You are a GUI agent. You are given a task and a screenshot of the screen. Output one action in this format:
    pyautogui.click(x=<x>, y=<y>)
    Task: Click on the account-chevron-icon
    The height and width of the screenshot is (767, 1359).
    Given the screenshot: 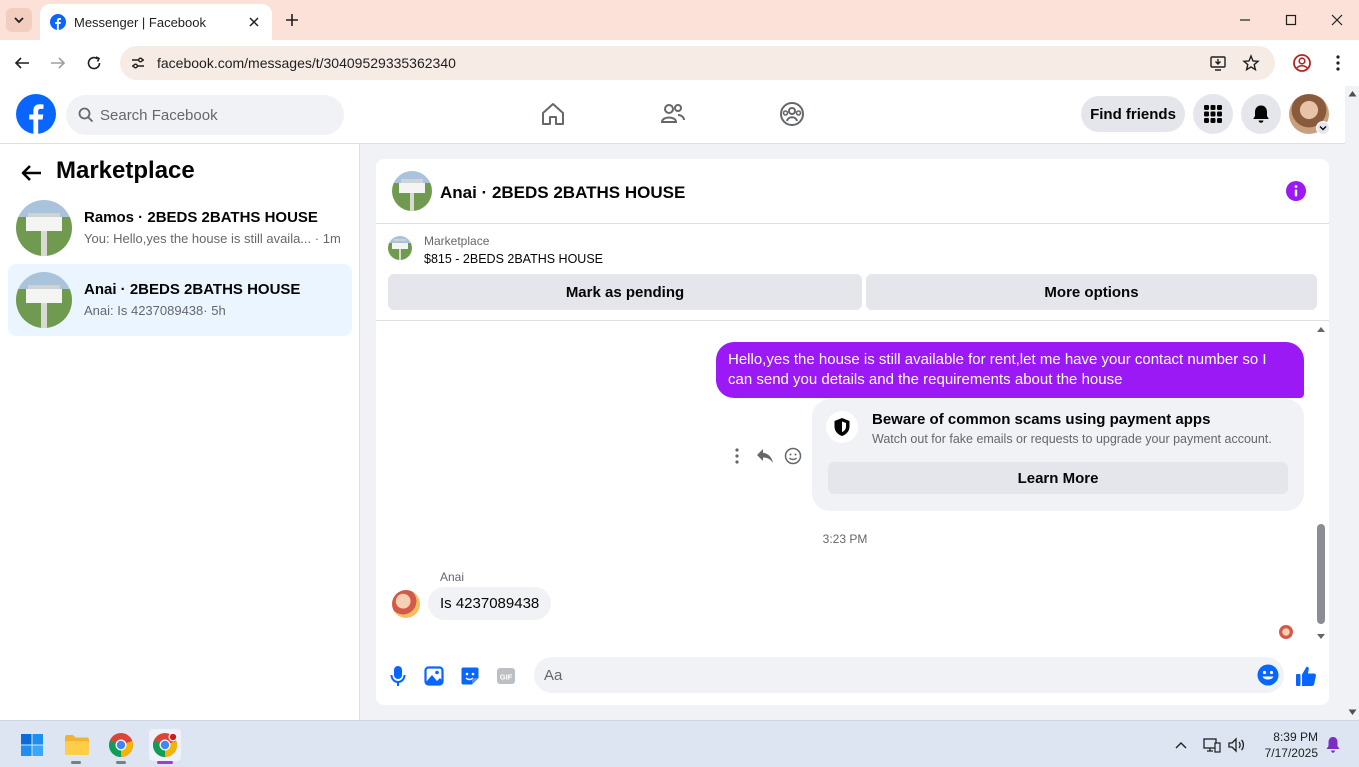 What is the action you would take?
    pyautogui.click(x=1323, y=128)
    